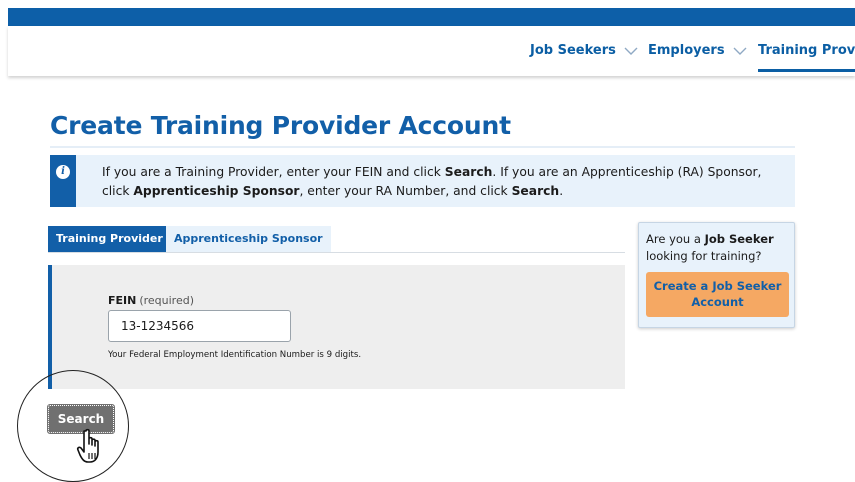 The width and height of the screenshot is (855, 482). What do you see at coordinates (63, 172) in the screenshot?
I see `info-icon: i` at bounding box center [63, 172].